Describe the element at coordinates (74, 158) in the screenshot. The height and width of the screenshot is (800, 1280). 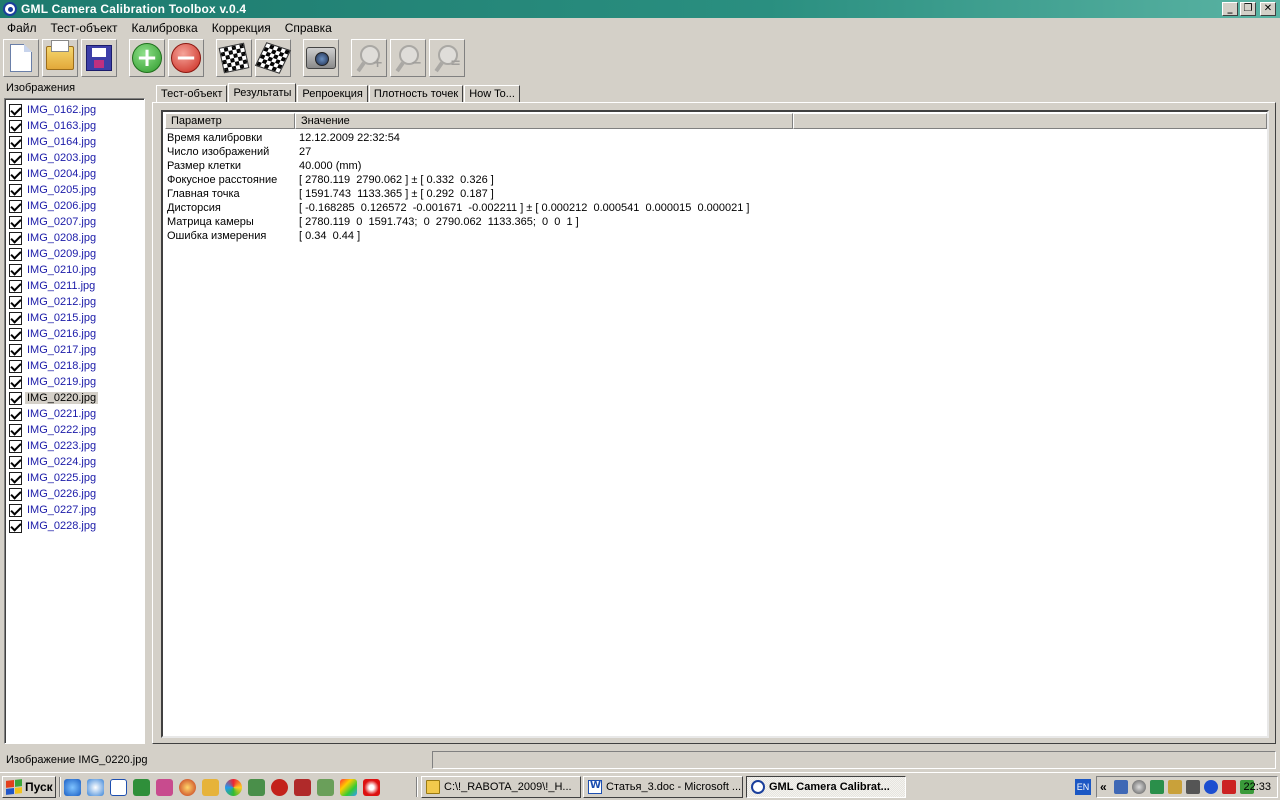
I see `list-item: IMG_0203.jpg` at that location.